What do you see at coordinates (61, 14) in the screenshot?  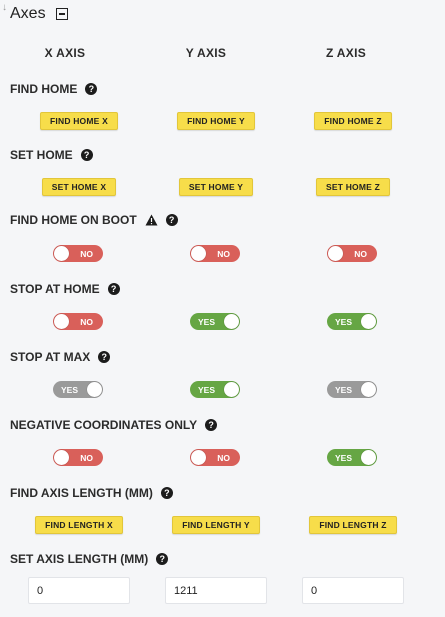 I see `collapse-minus-icon` at bounding box center [61, 14].